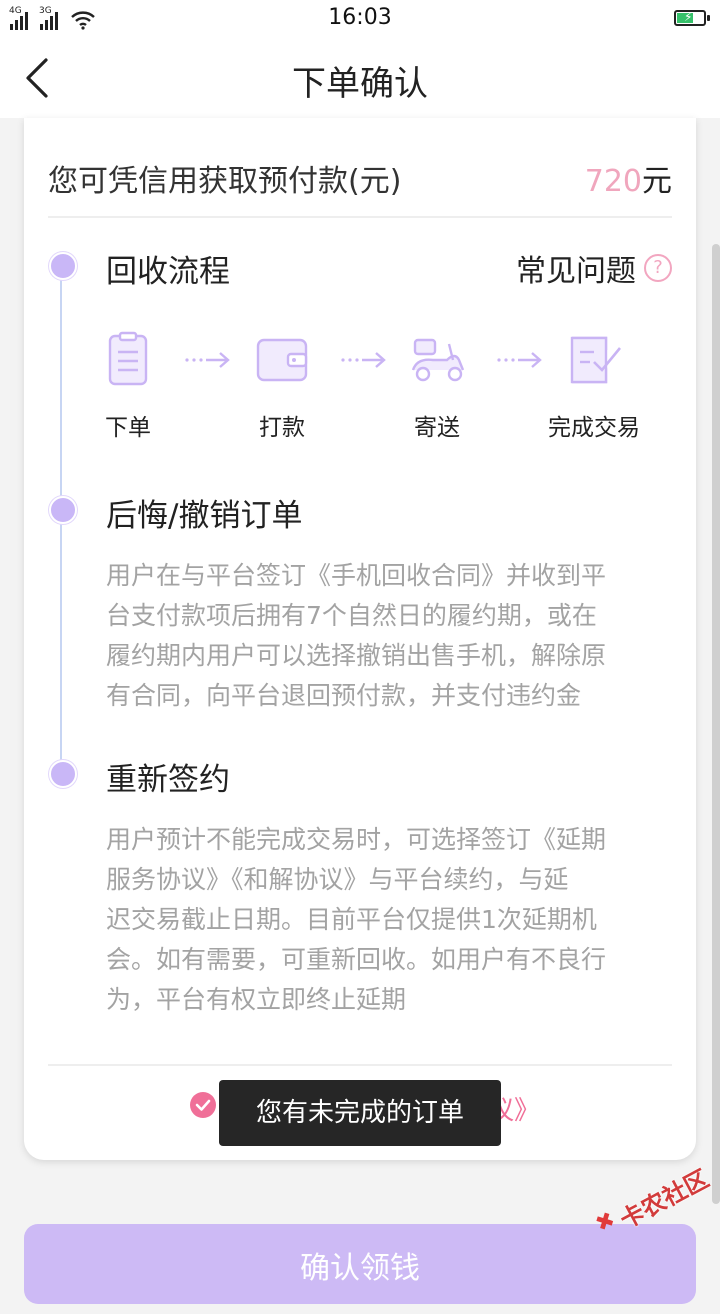 Image resolution: width=720 pixels, height=1314 pixels. Describe the element at coordinates (716, 724) in the screenshot. I see `scrollbar` at that location.